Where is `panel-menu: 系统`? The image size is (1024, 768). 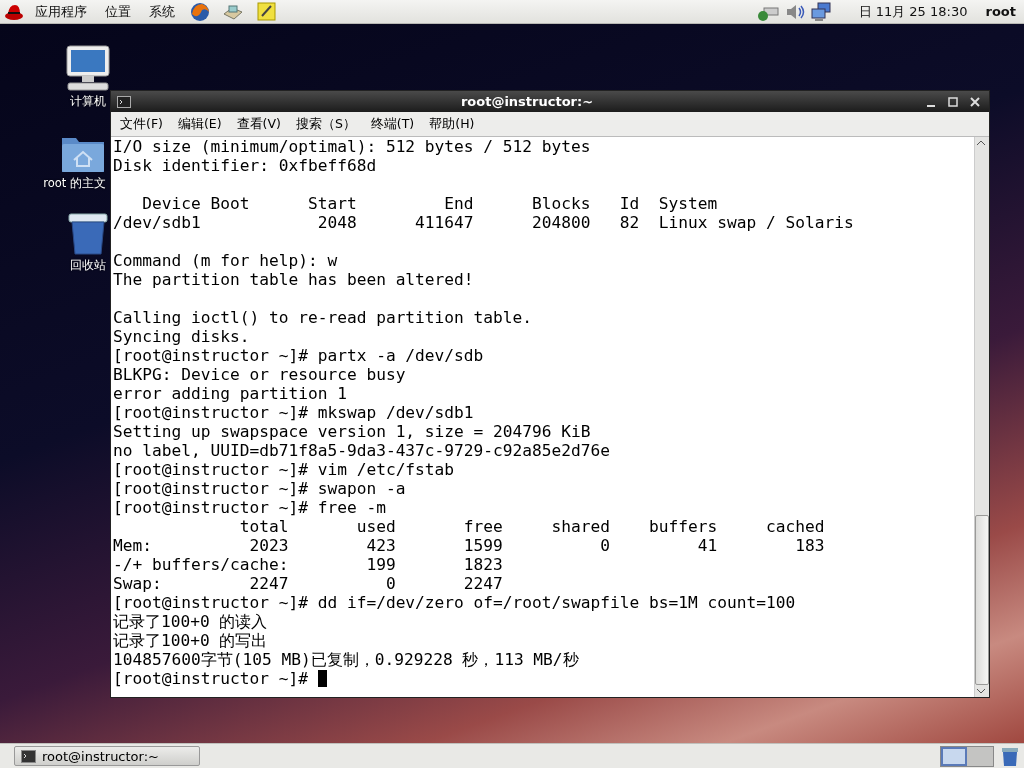
panel-menu: 系统 is located at coordinates (162, 11).